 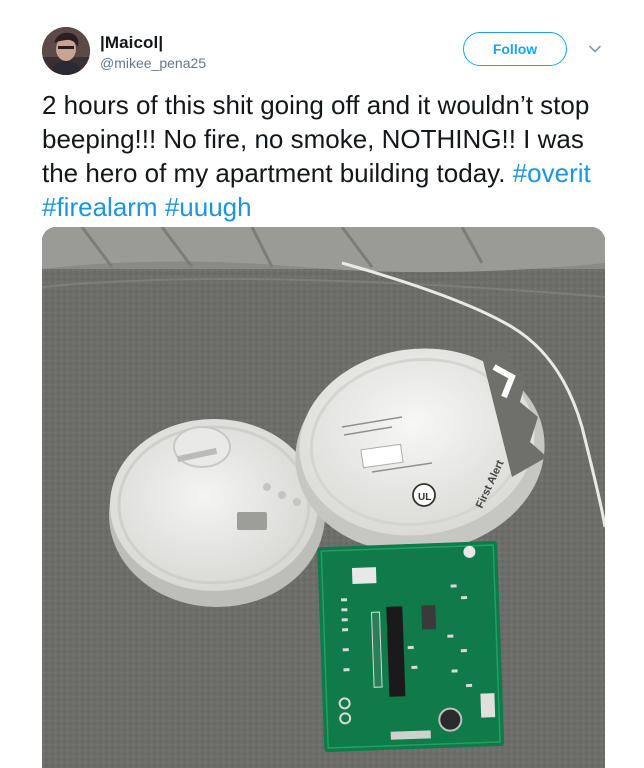 I want to click on avatar, so click(x=66, y=51).